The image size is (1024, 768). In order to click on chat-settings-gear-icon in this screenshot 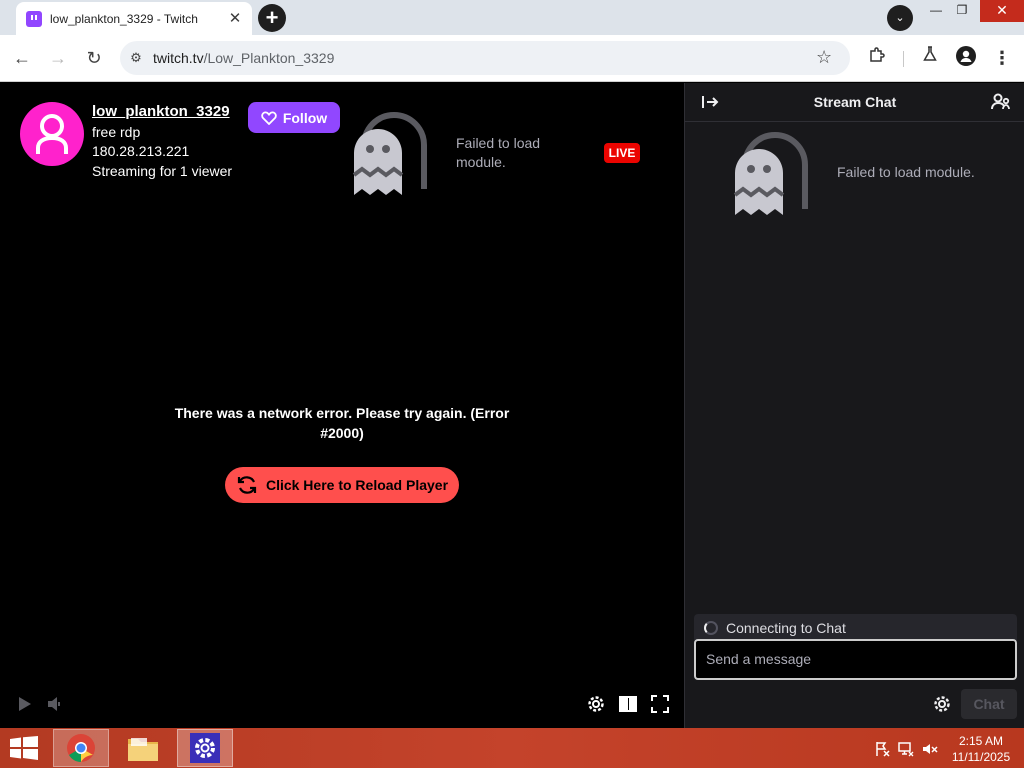, I will do `click(942, 706)`.